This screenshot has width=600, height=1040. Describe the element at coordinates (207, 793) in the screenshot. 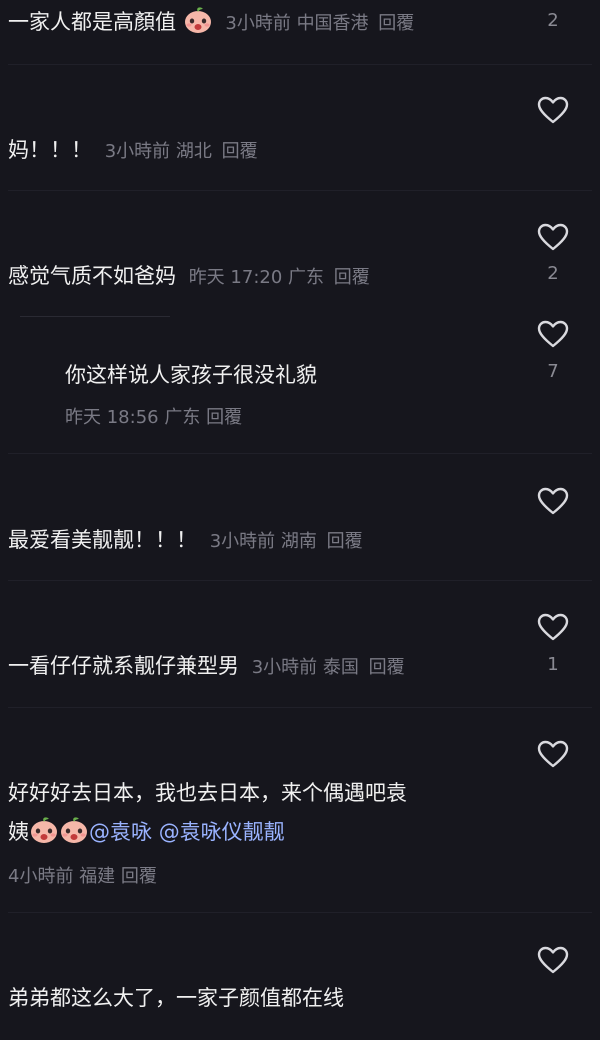

I see `comment-text-line: 好好好去日本，我也去日本，来个偶遇吧袁` at that location.